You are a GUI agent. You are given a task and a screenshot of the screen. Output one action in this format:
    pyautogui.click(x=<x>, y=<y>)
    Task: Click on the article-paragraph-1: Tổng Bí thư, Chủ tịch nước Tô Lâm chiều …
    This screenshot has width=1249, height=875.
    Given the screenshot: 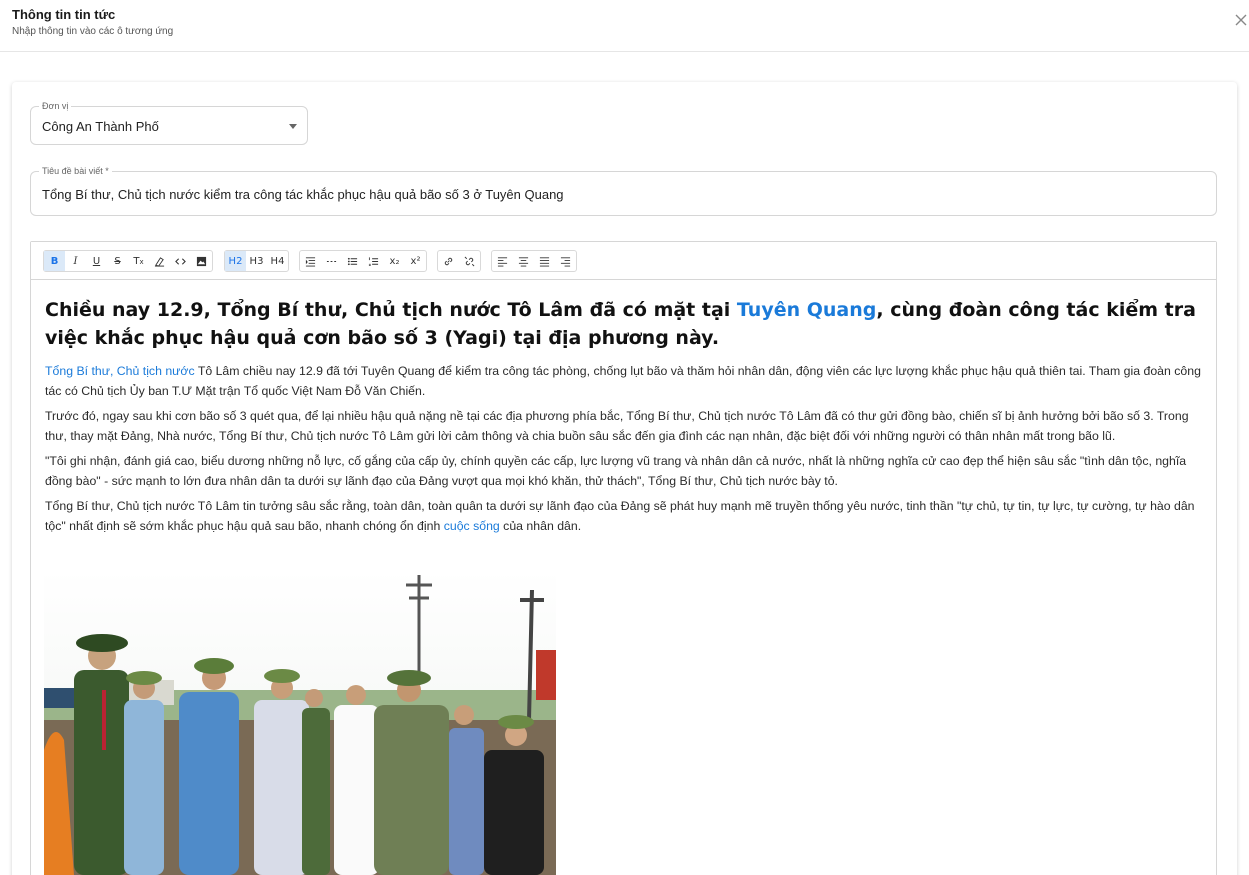 What is the action you would take?
    pyautogui.click(x=623, y=381)
    